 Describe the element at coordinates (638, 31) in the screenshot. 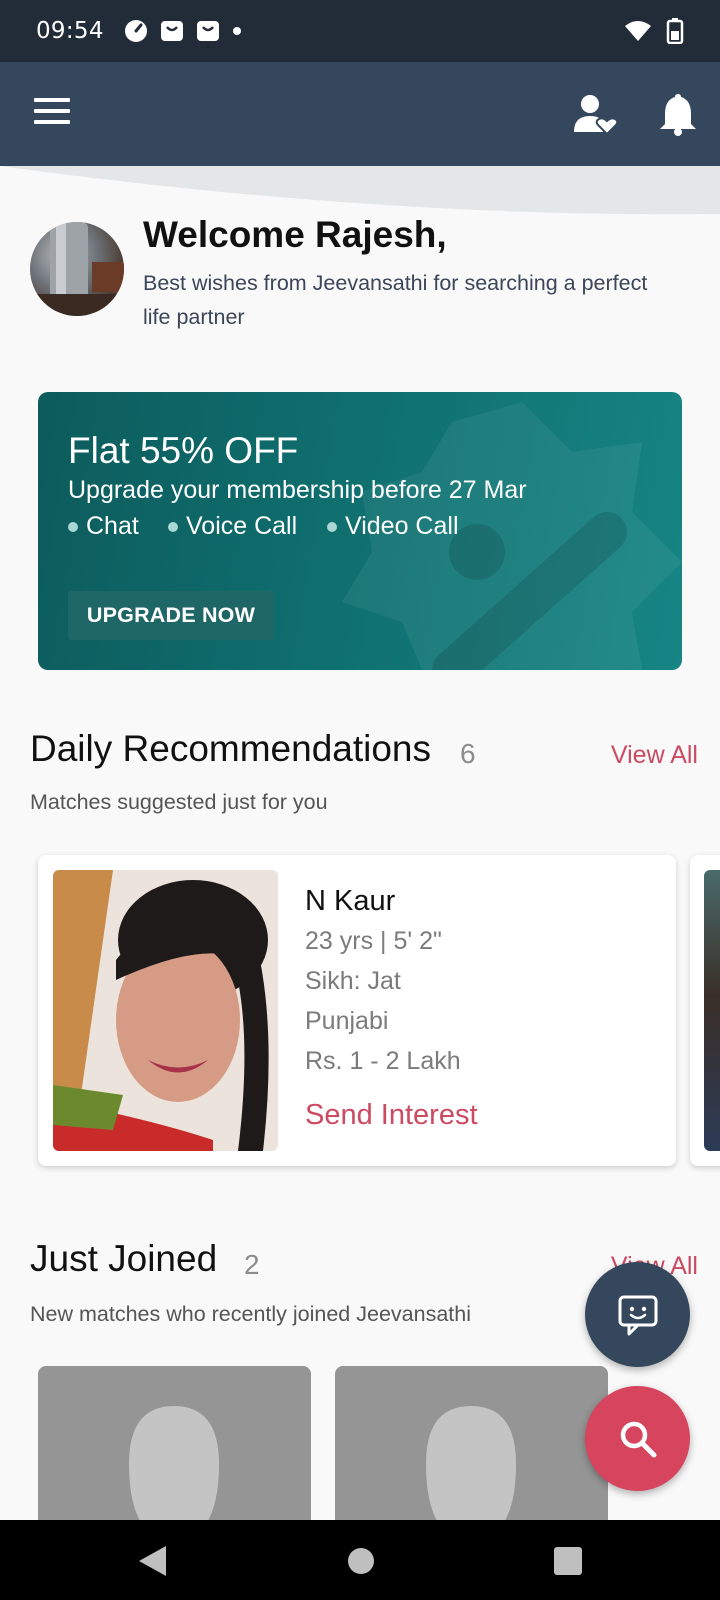

I see `wifi-icon` at that location.